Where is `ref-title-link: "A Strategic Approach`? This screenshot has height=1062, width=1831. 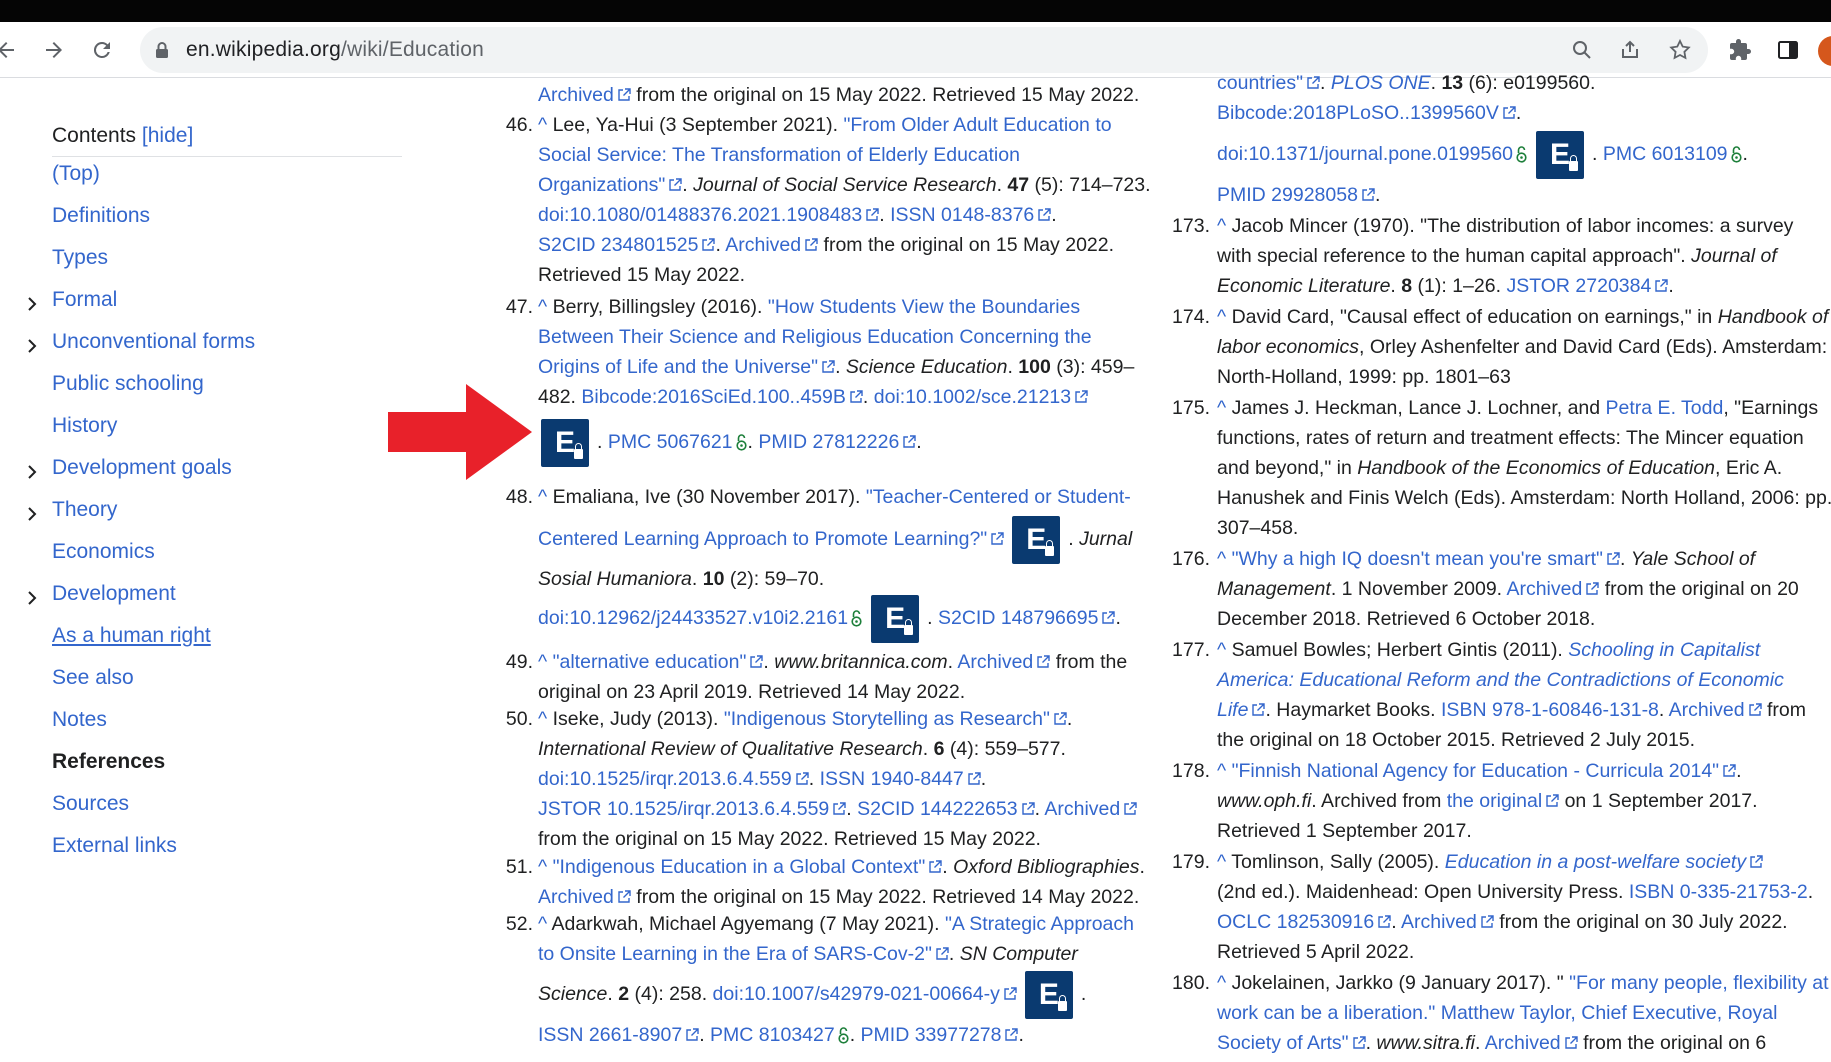
ref-title-link: "A Strategic Approach is located at coordinates (1039, 924).